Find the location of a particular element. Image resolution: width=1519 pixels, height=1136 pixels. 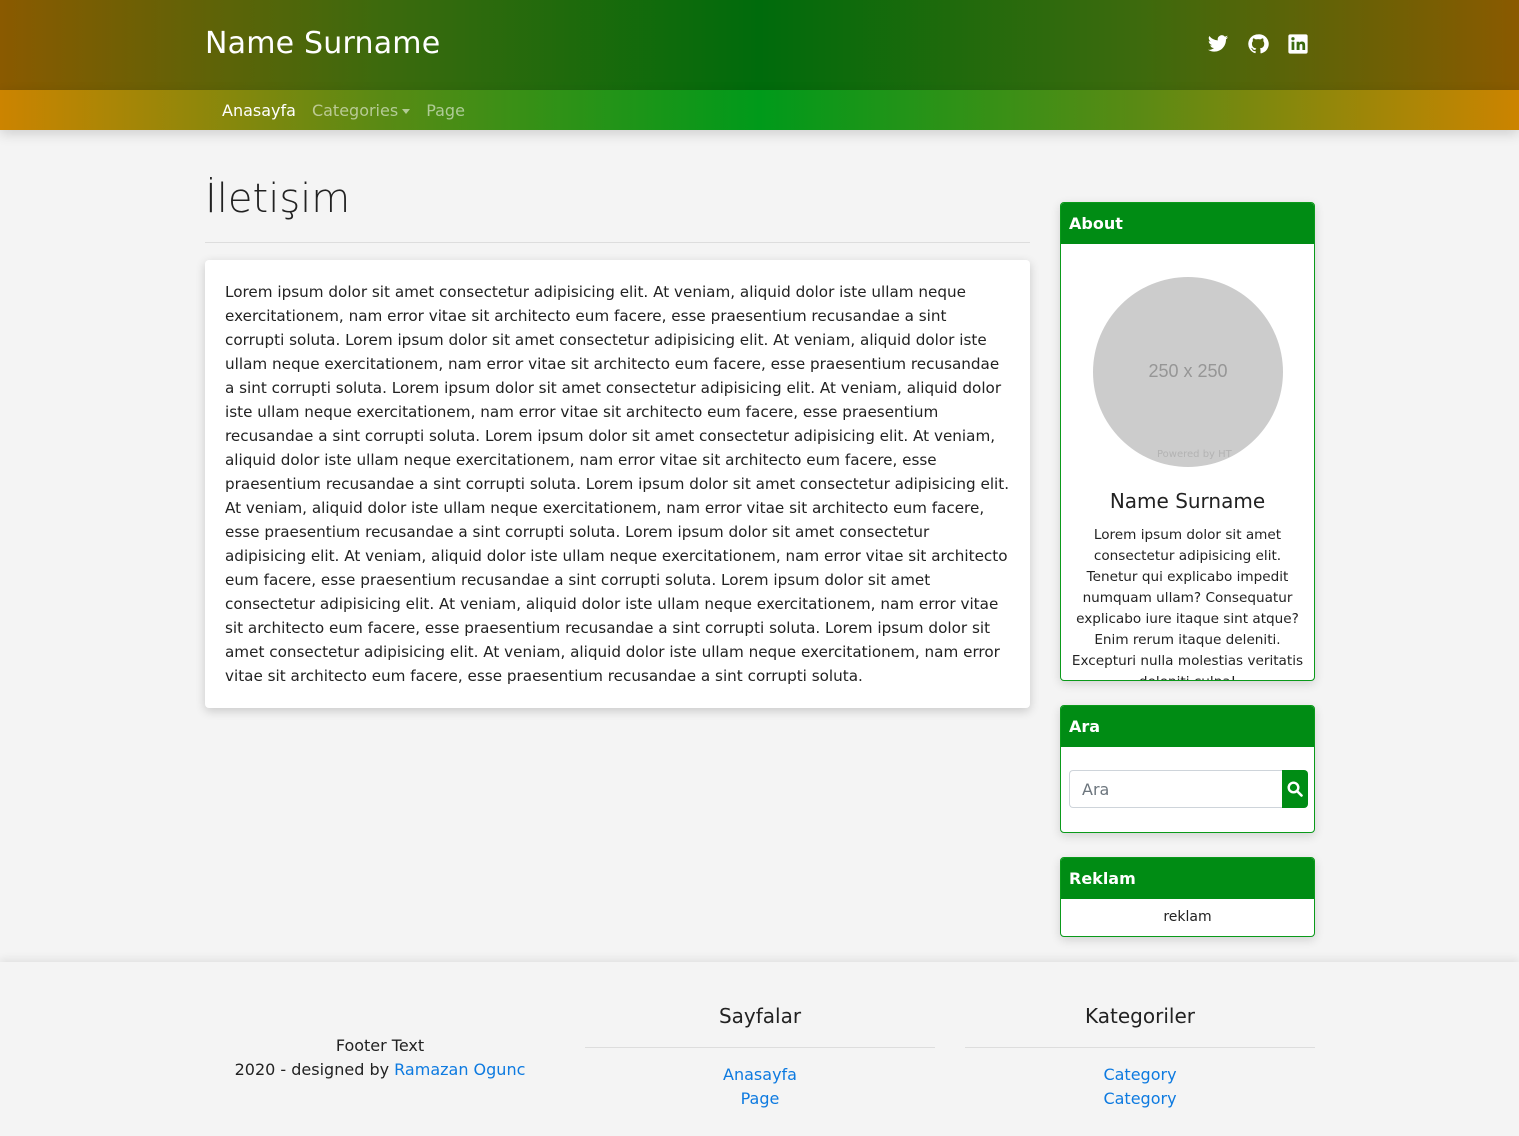

footer-link-anasayfa: Anasayfa is located at coordinates (760, 1075).